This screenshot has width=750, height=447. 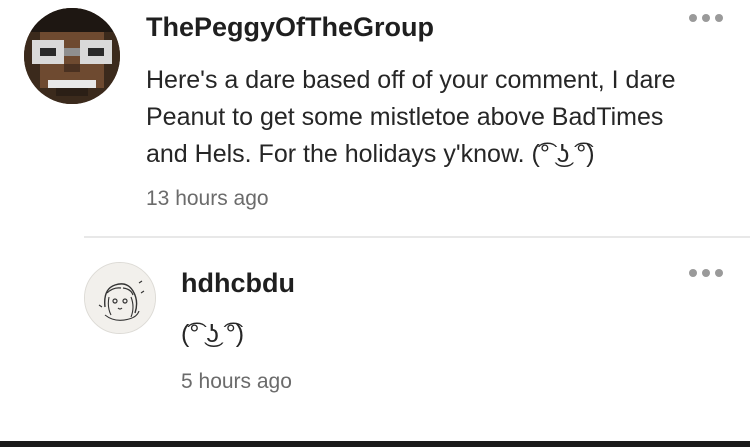 What do you see at coordinates (236, 381) in the screenshot?
I see `timestamp: 5 hours ago` at bounding box center [236, 381].